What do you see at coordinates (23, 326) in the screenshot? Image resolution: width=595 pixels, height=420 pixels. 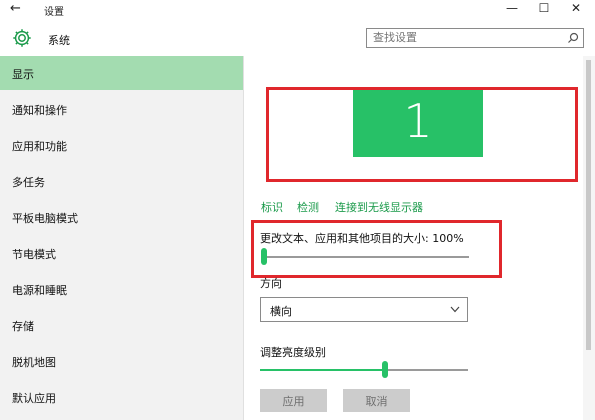 I see `sidebar-item-label: 存储` at bounding box center [23, 326].